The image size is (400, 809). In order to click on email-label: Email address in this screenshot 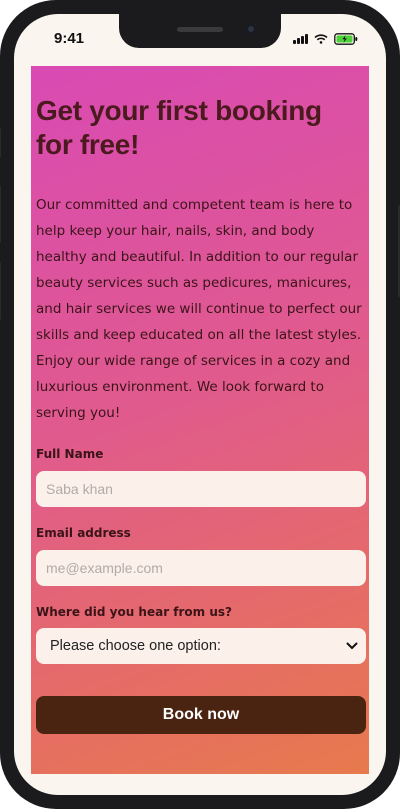, I will do `click(83, 533)`.